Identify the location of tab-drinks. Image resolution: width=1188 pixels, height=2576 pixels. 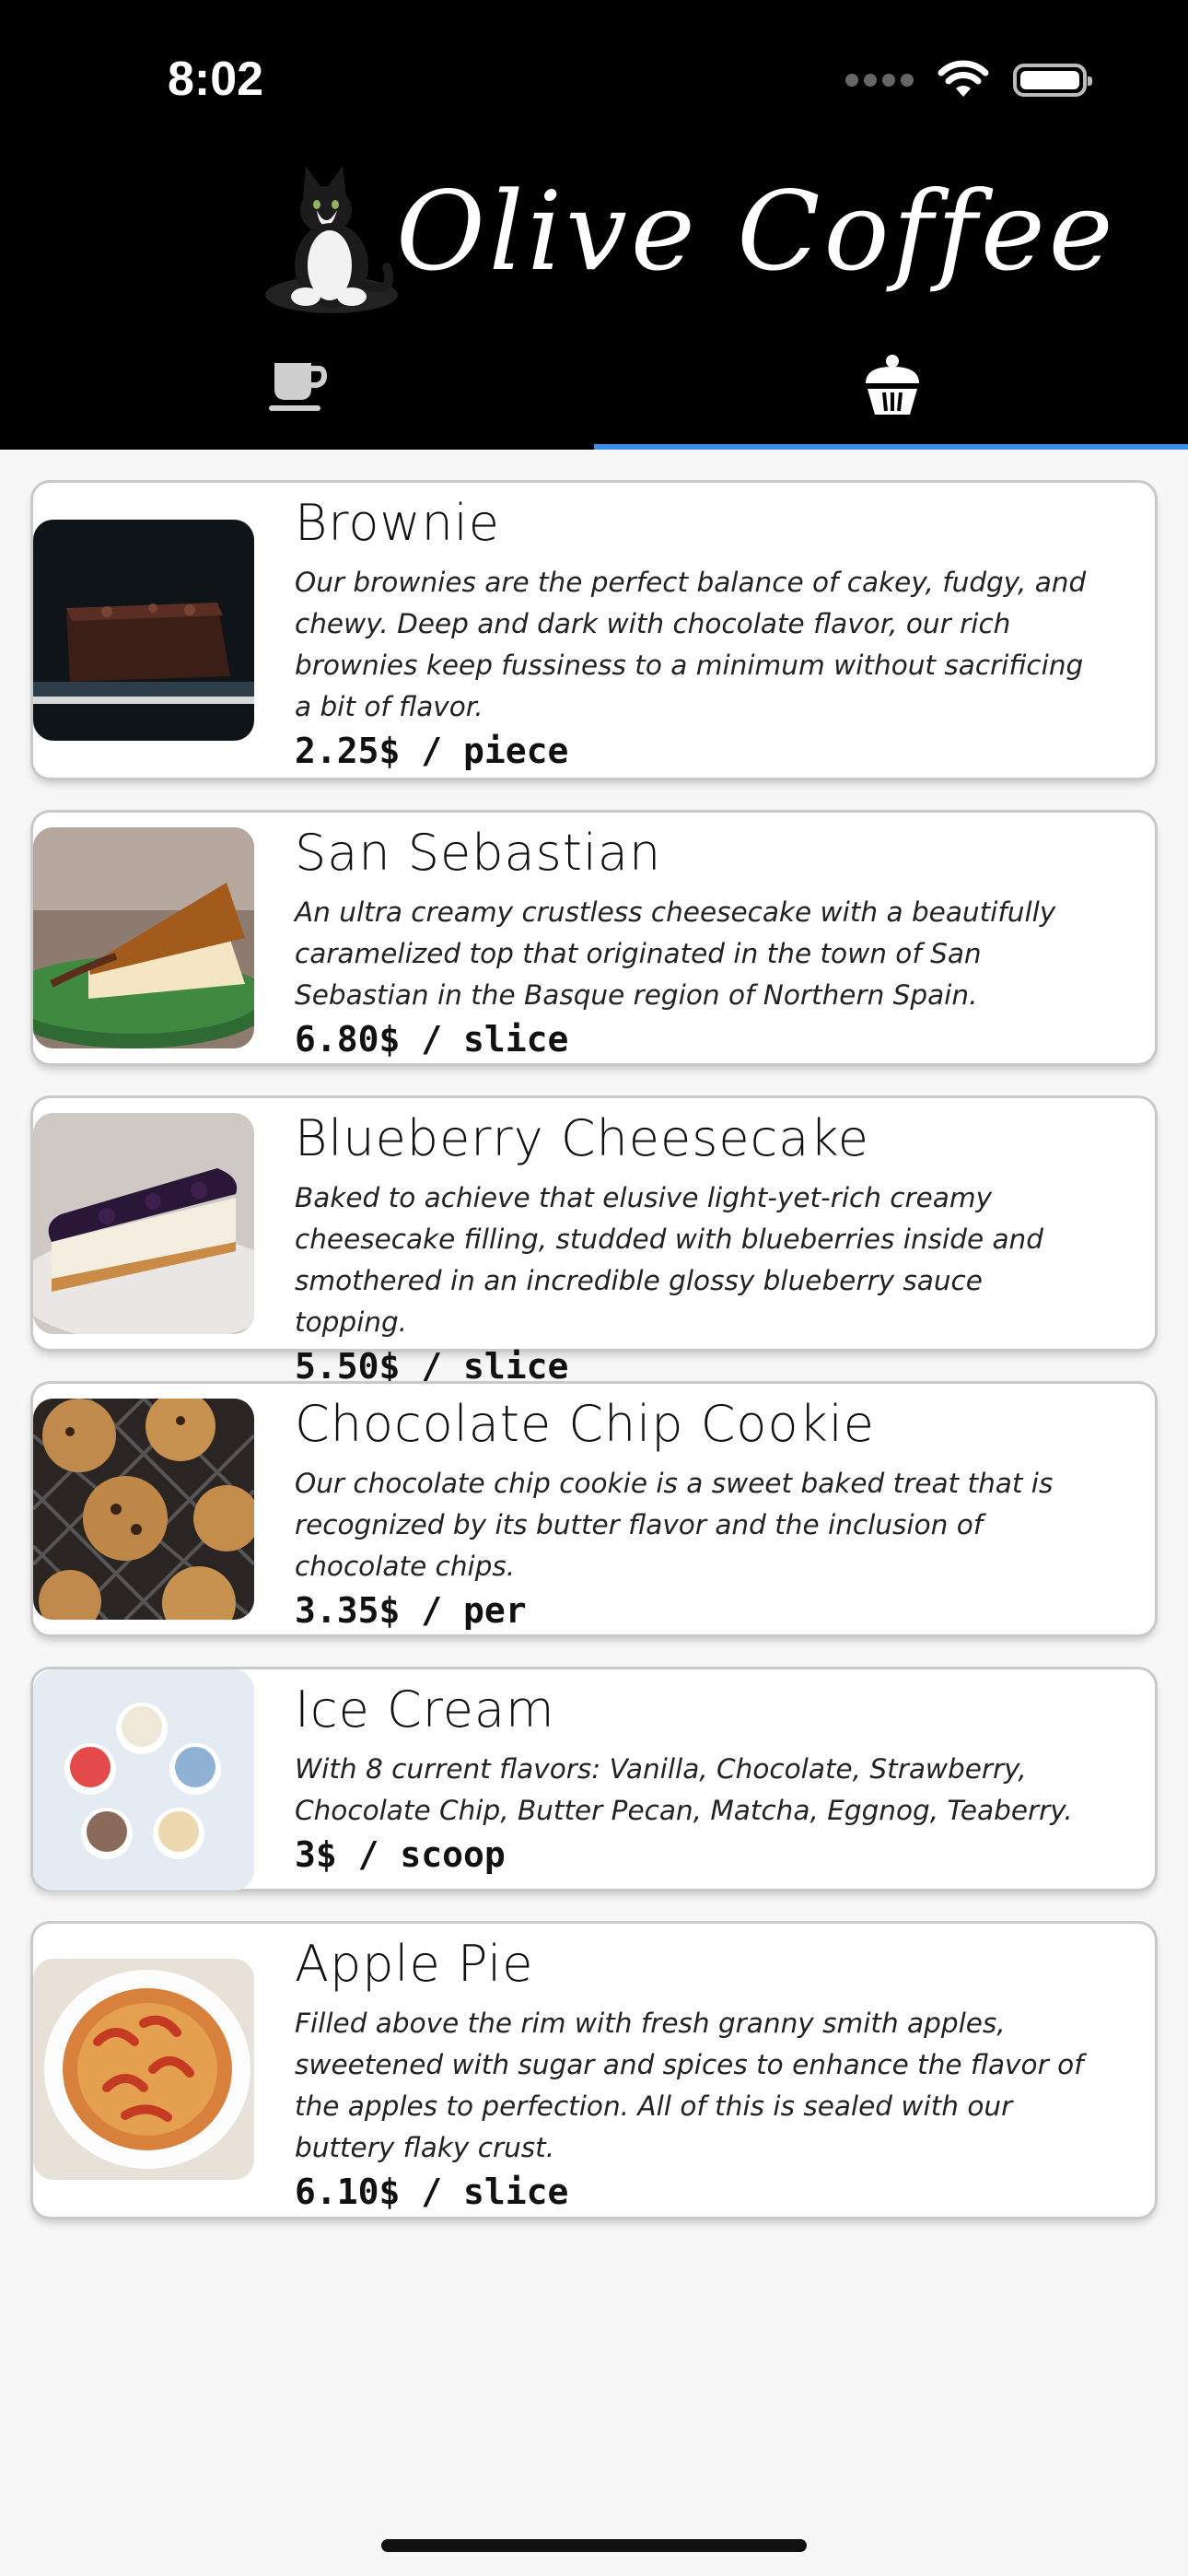
(297, 395).